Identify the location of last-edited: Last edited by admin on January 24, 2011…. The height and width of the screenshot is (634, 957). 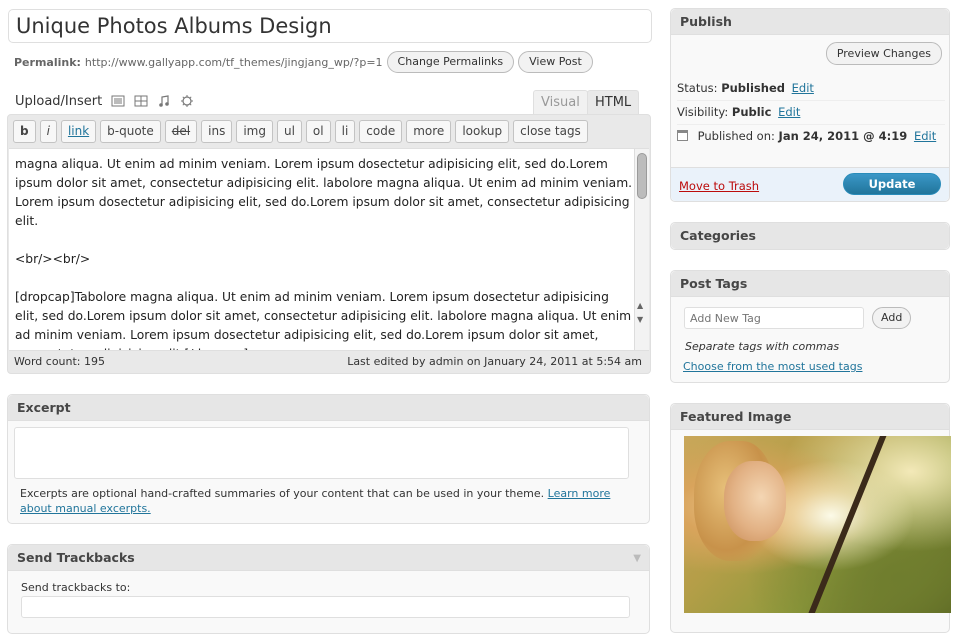
(494, 361).